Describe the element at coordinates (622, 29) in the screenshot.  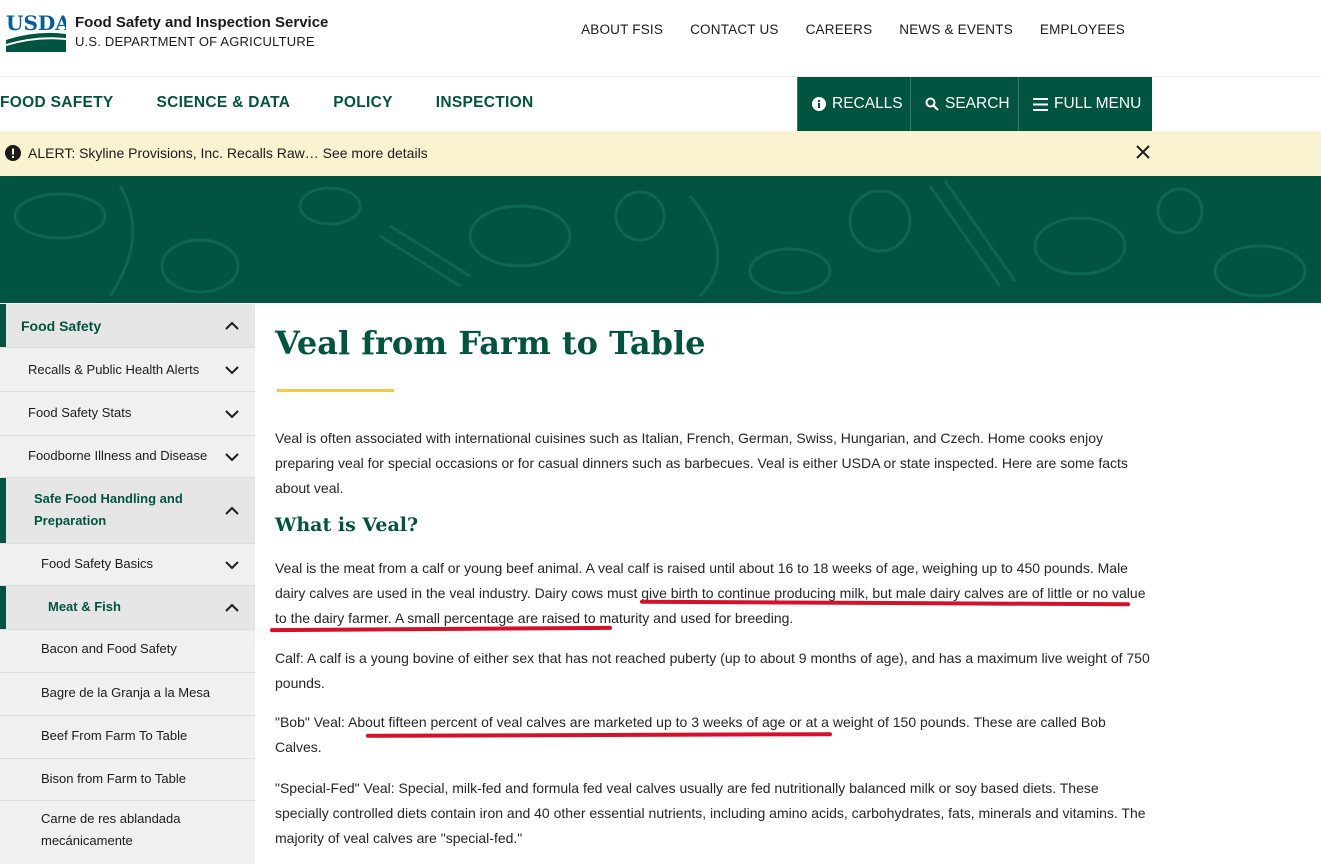
I see `utility-link-about: ABOUT FSIS` at that location.